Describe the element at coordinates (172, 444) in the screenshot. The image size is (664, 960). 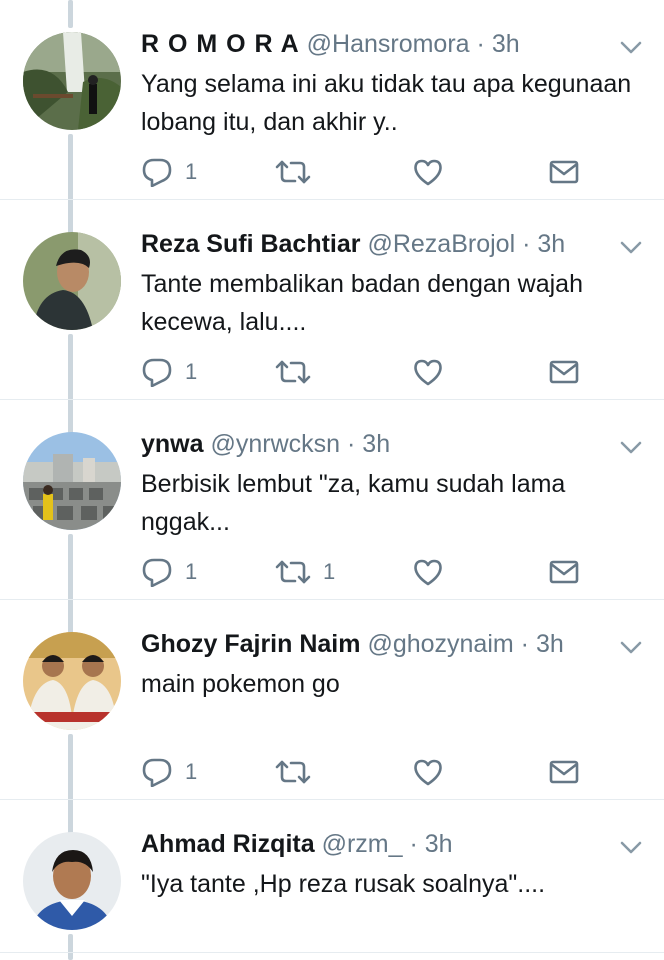
I see `display-name: ynwa` at that location.